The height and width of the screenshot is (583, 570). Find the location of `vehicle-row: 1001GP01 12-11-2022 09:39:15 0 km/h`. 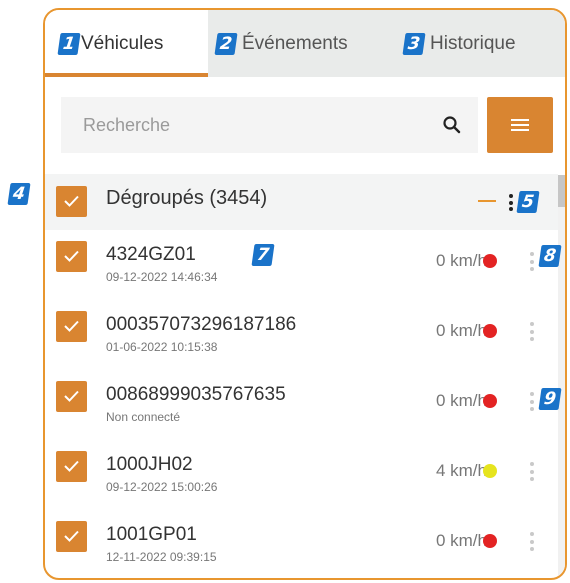

vehicle-row: 1001GP01 12-11-2022 09:39:15 0 km/h is located at coordinates (301, 547).